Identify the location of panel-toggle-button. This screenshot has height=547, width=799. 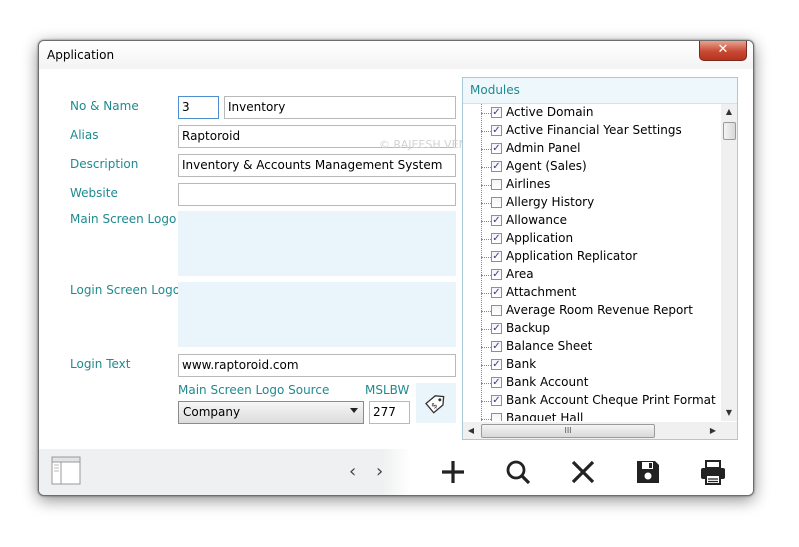
(66, 470).